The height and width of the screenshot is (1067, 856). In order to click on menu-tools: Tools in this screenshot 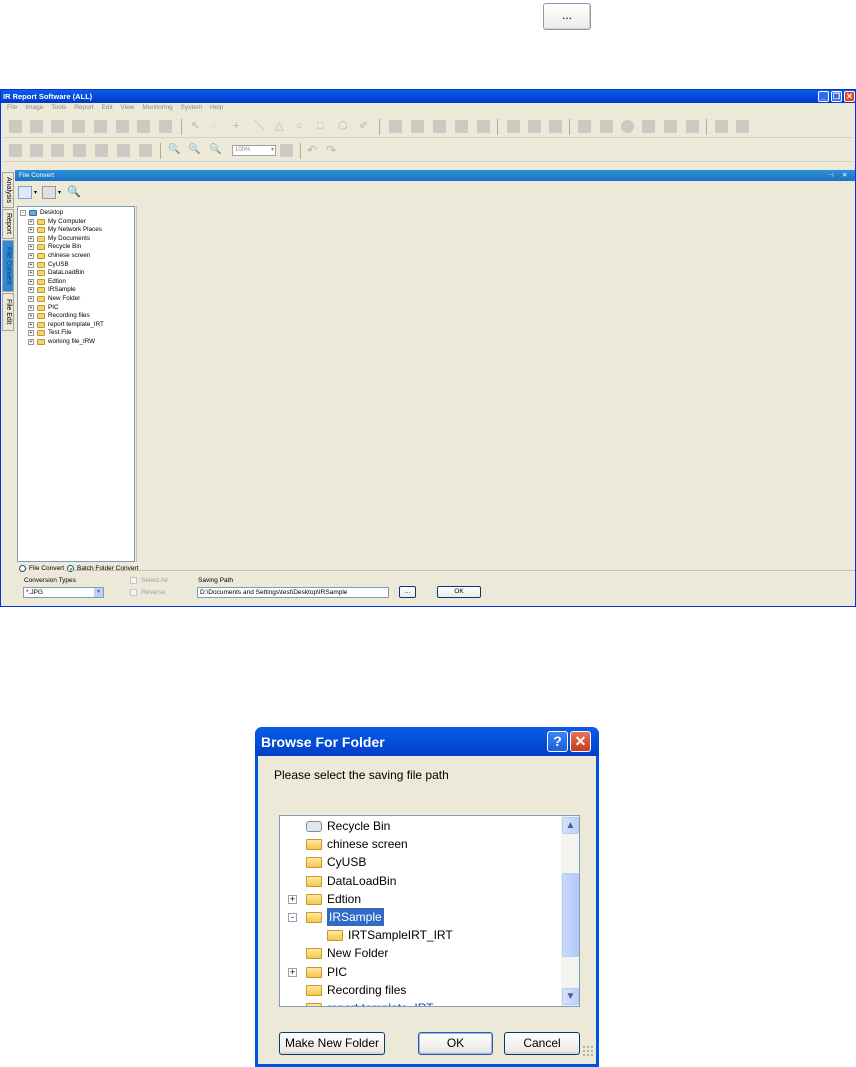, I will do `click(58, 107)`.